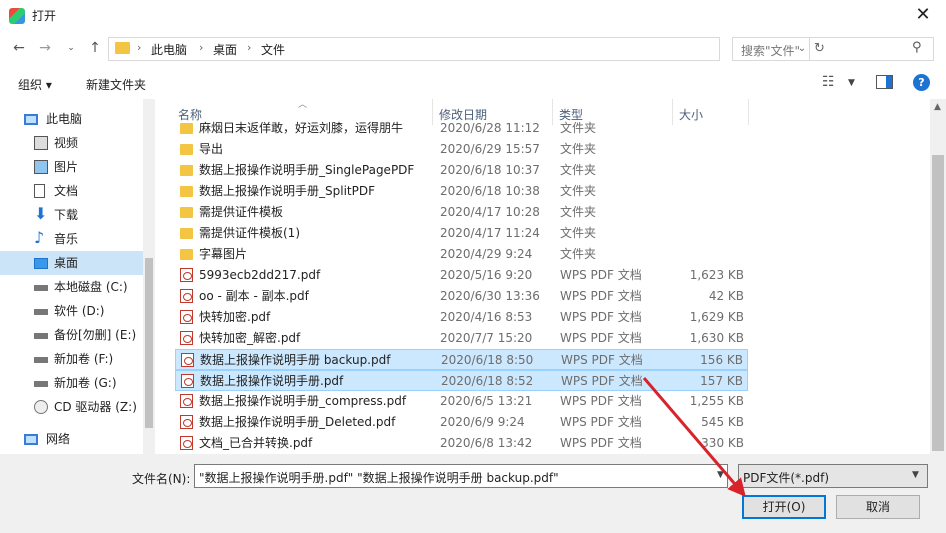  Describe the element at coordinates (71, 439) in the screenshot. I see `nav-item-network: 网络` at that location.